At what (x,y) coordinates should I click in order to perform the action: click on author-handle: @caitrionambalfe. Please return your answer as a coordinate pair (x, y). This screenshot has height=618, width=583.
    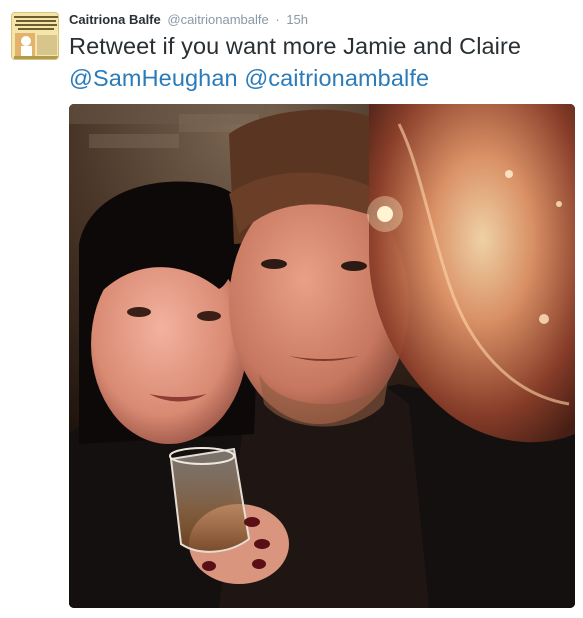
    Looking at the image, I should click on (217, 19).